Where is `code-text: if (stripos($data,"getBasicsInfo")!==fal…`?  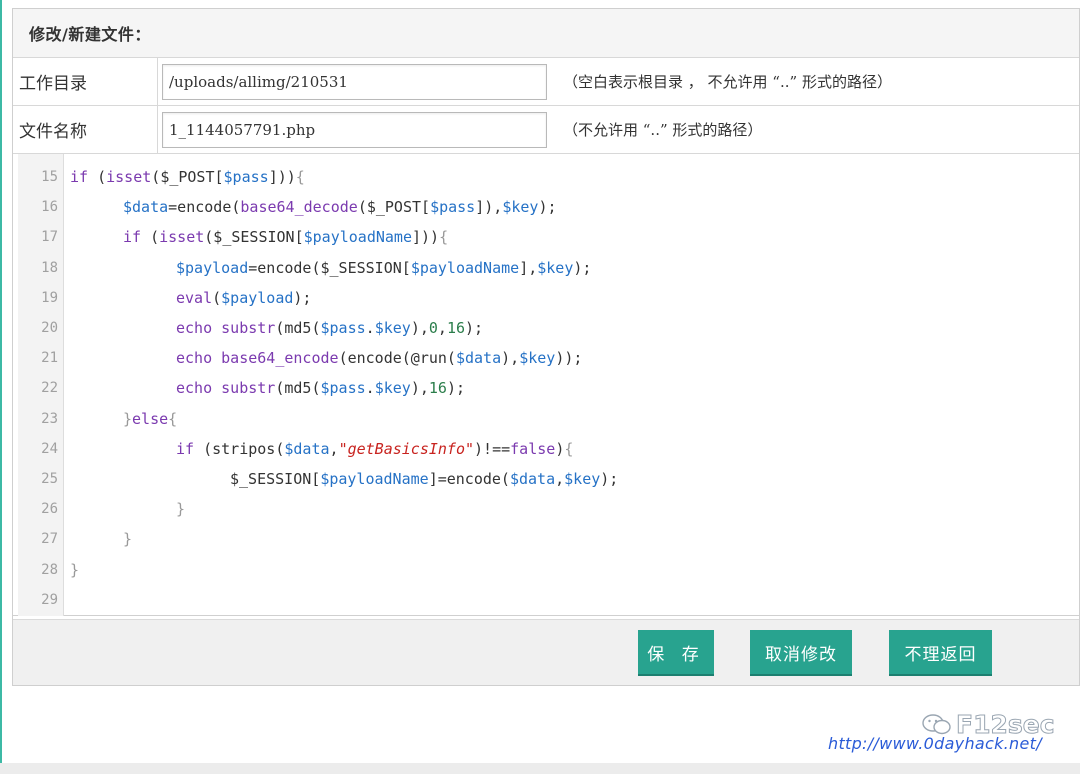
code-text: if (stripos($data,"getBasicsInfo")!==fal… is located at coordinates (371, 449).